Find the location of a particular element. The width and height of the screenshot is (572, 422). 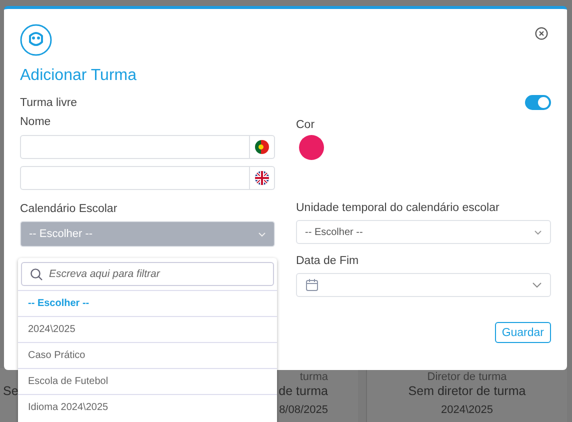

dropdown-option: Escola de Futebol is located at coordinates (147, 381).